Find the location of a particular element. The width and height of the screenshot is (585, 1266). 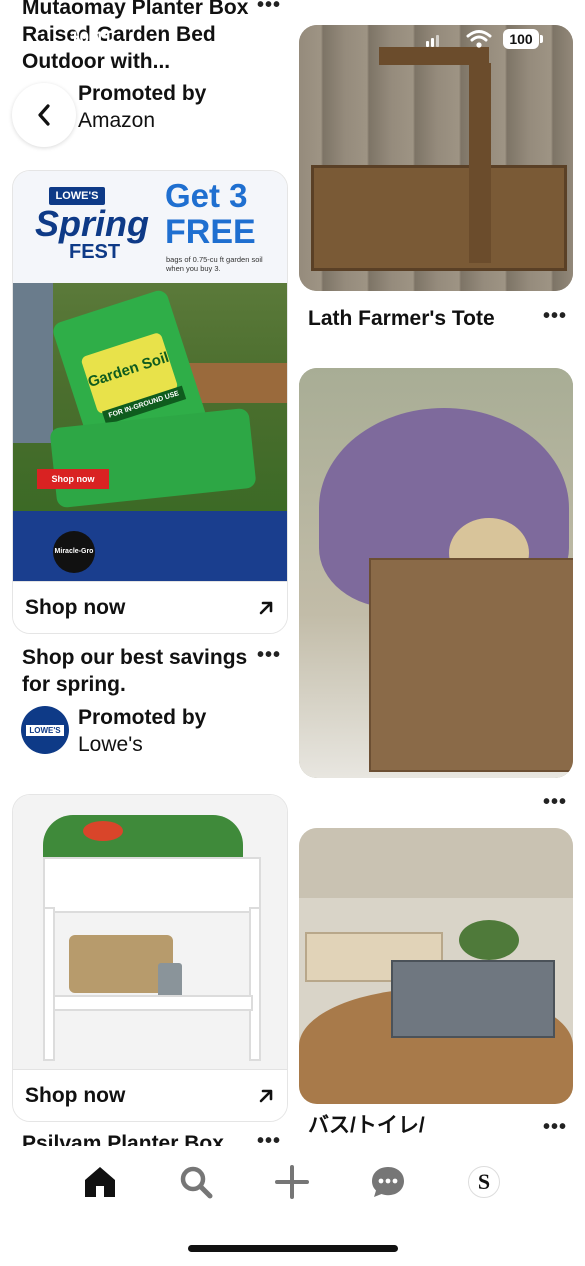

headline-free: FREE is located at coordinates (210, 232).